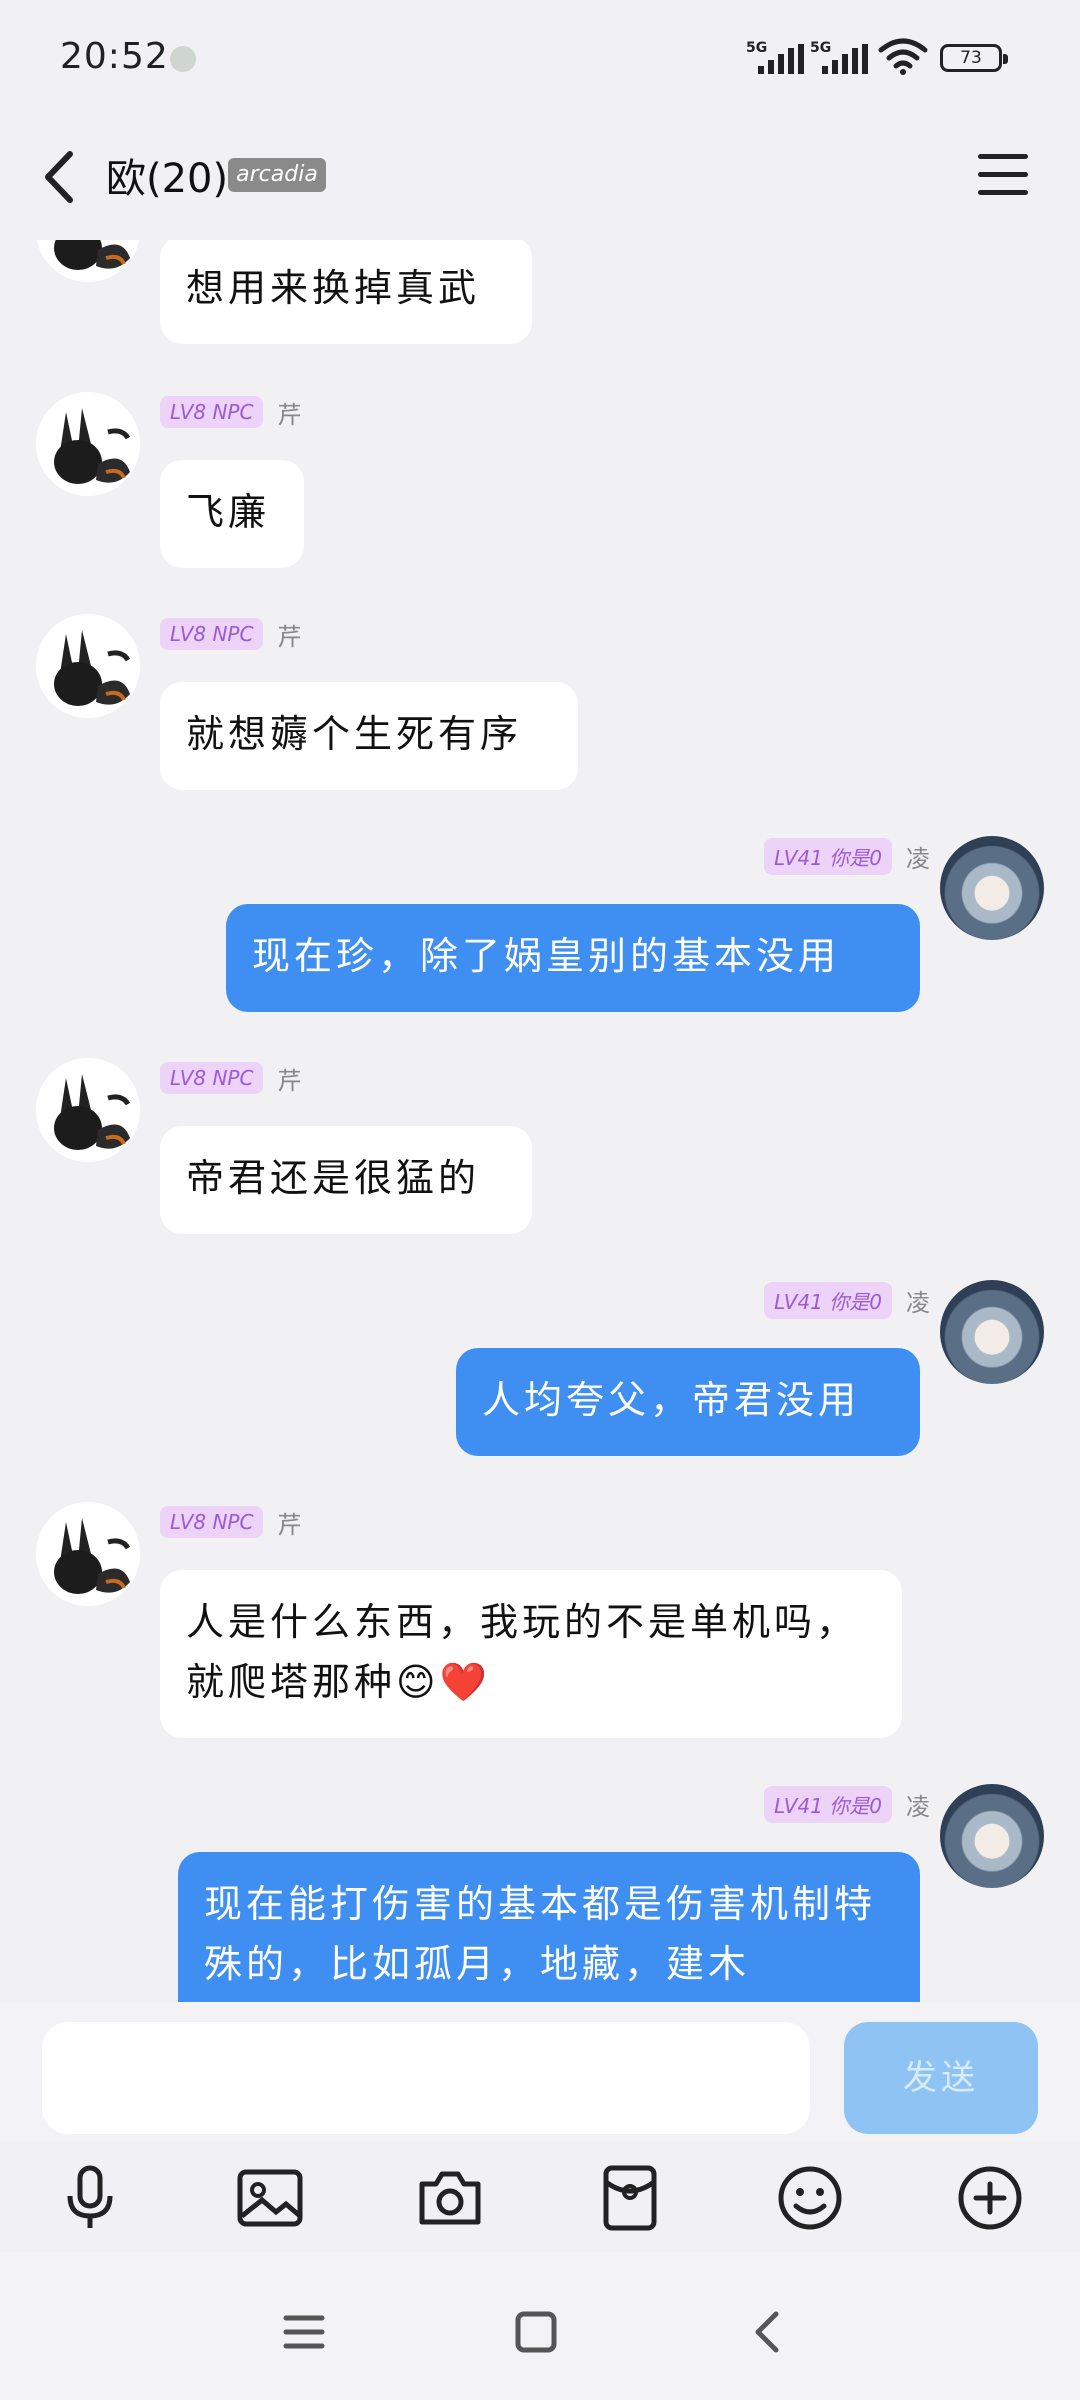 The height and width of the screenshot is (2400, 1080). I want to click on wifi-icon, so click(903, 56).